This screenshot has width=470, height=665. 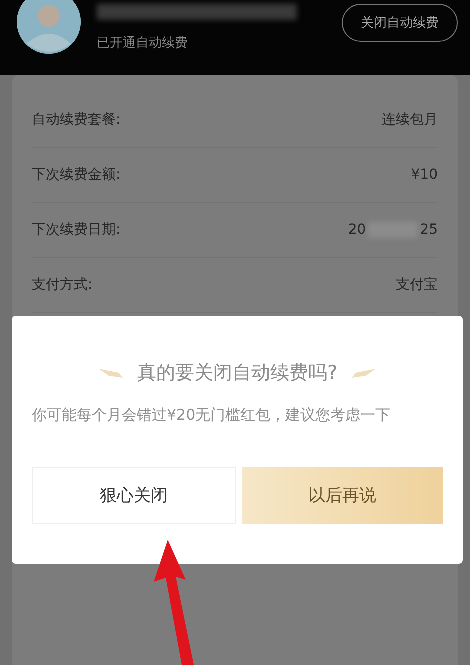 I want to click on close-autorenew-button: 关闭自动续费, so click(x=400, y=23).